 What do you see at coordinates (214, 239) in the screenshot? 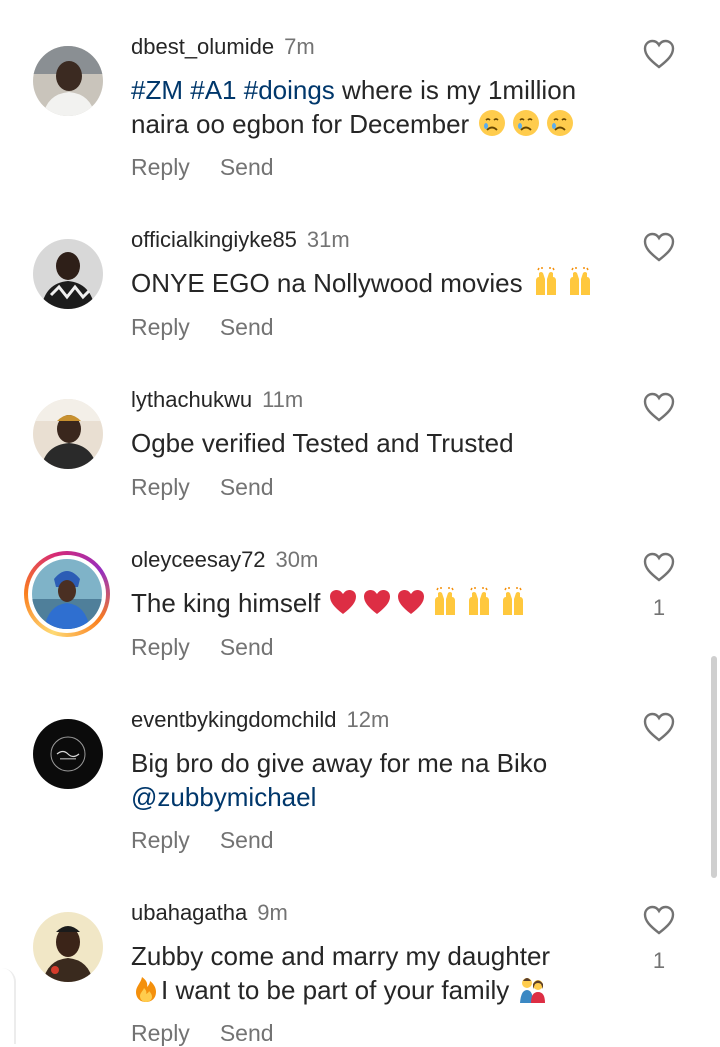
I see `comment-username: officialkingiyke85` at bounding box center [214, 239].